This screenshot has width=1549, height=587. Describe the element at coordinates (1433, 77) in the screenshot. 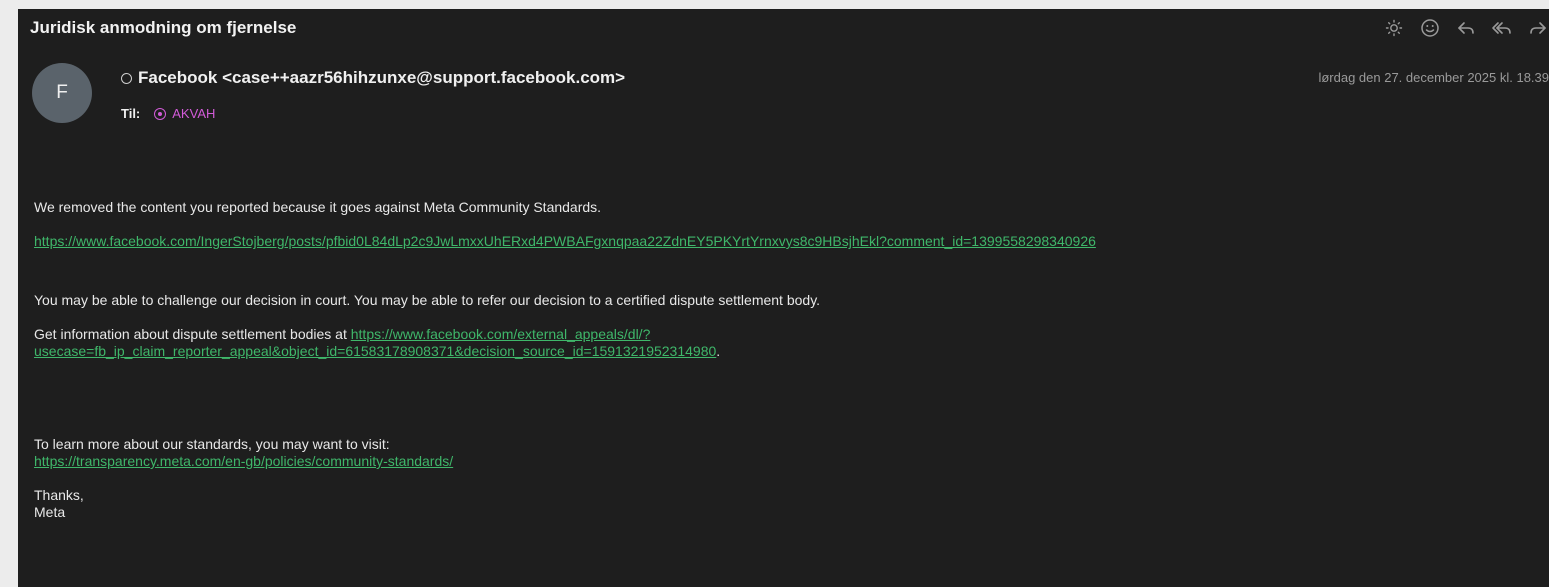

I see `email-date: lørdag den 27. december 2025 kl. 18.39` at that location.